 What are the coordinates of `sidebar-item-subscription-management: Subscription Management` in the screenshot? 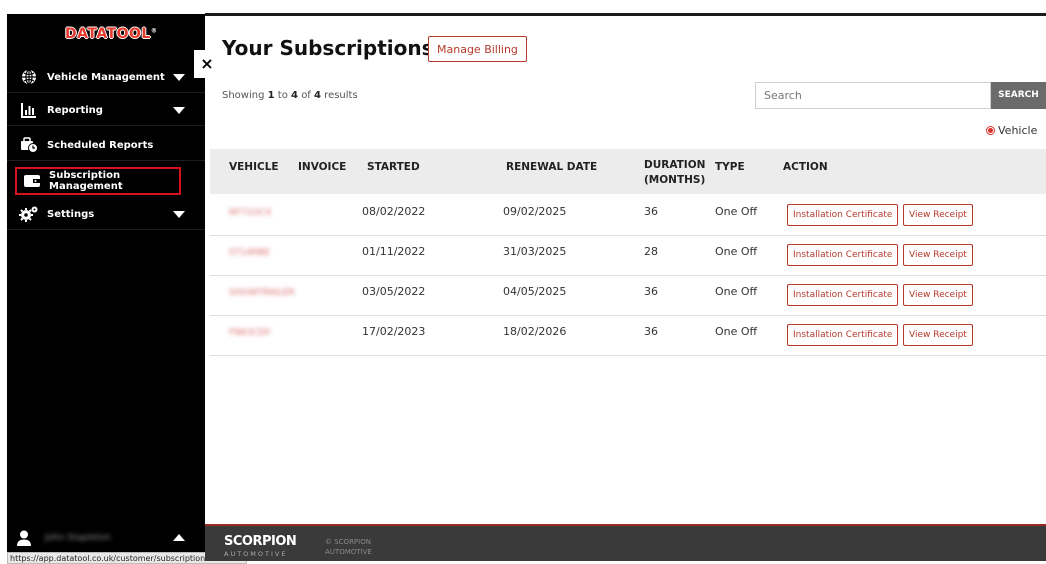 It's located at (98, 181).